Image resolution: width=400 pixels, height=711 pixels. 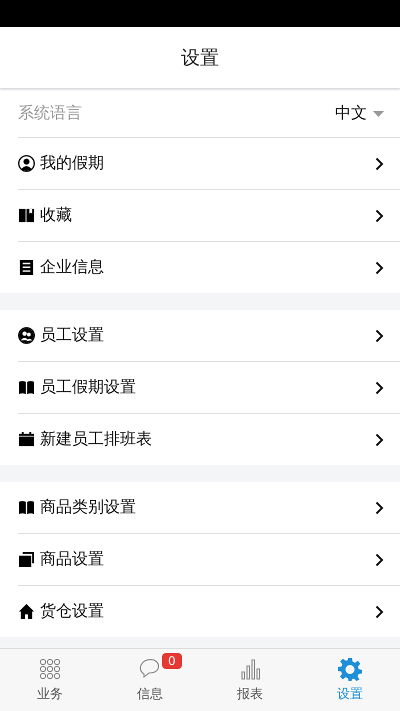 What do you see at coordinates (209, 163) in the screenshot?
I see `settings-row: 我的假期` at bounding box center [209, 163].